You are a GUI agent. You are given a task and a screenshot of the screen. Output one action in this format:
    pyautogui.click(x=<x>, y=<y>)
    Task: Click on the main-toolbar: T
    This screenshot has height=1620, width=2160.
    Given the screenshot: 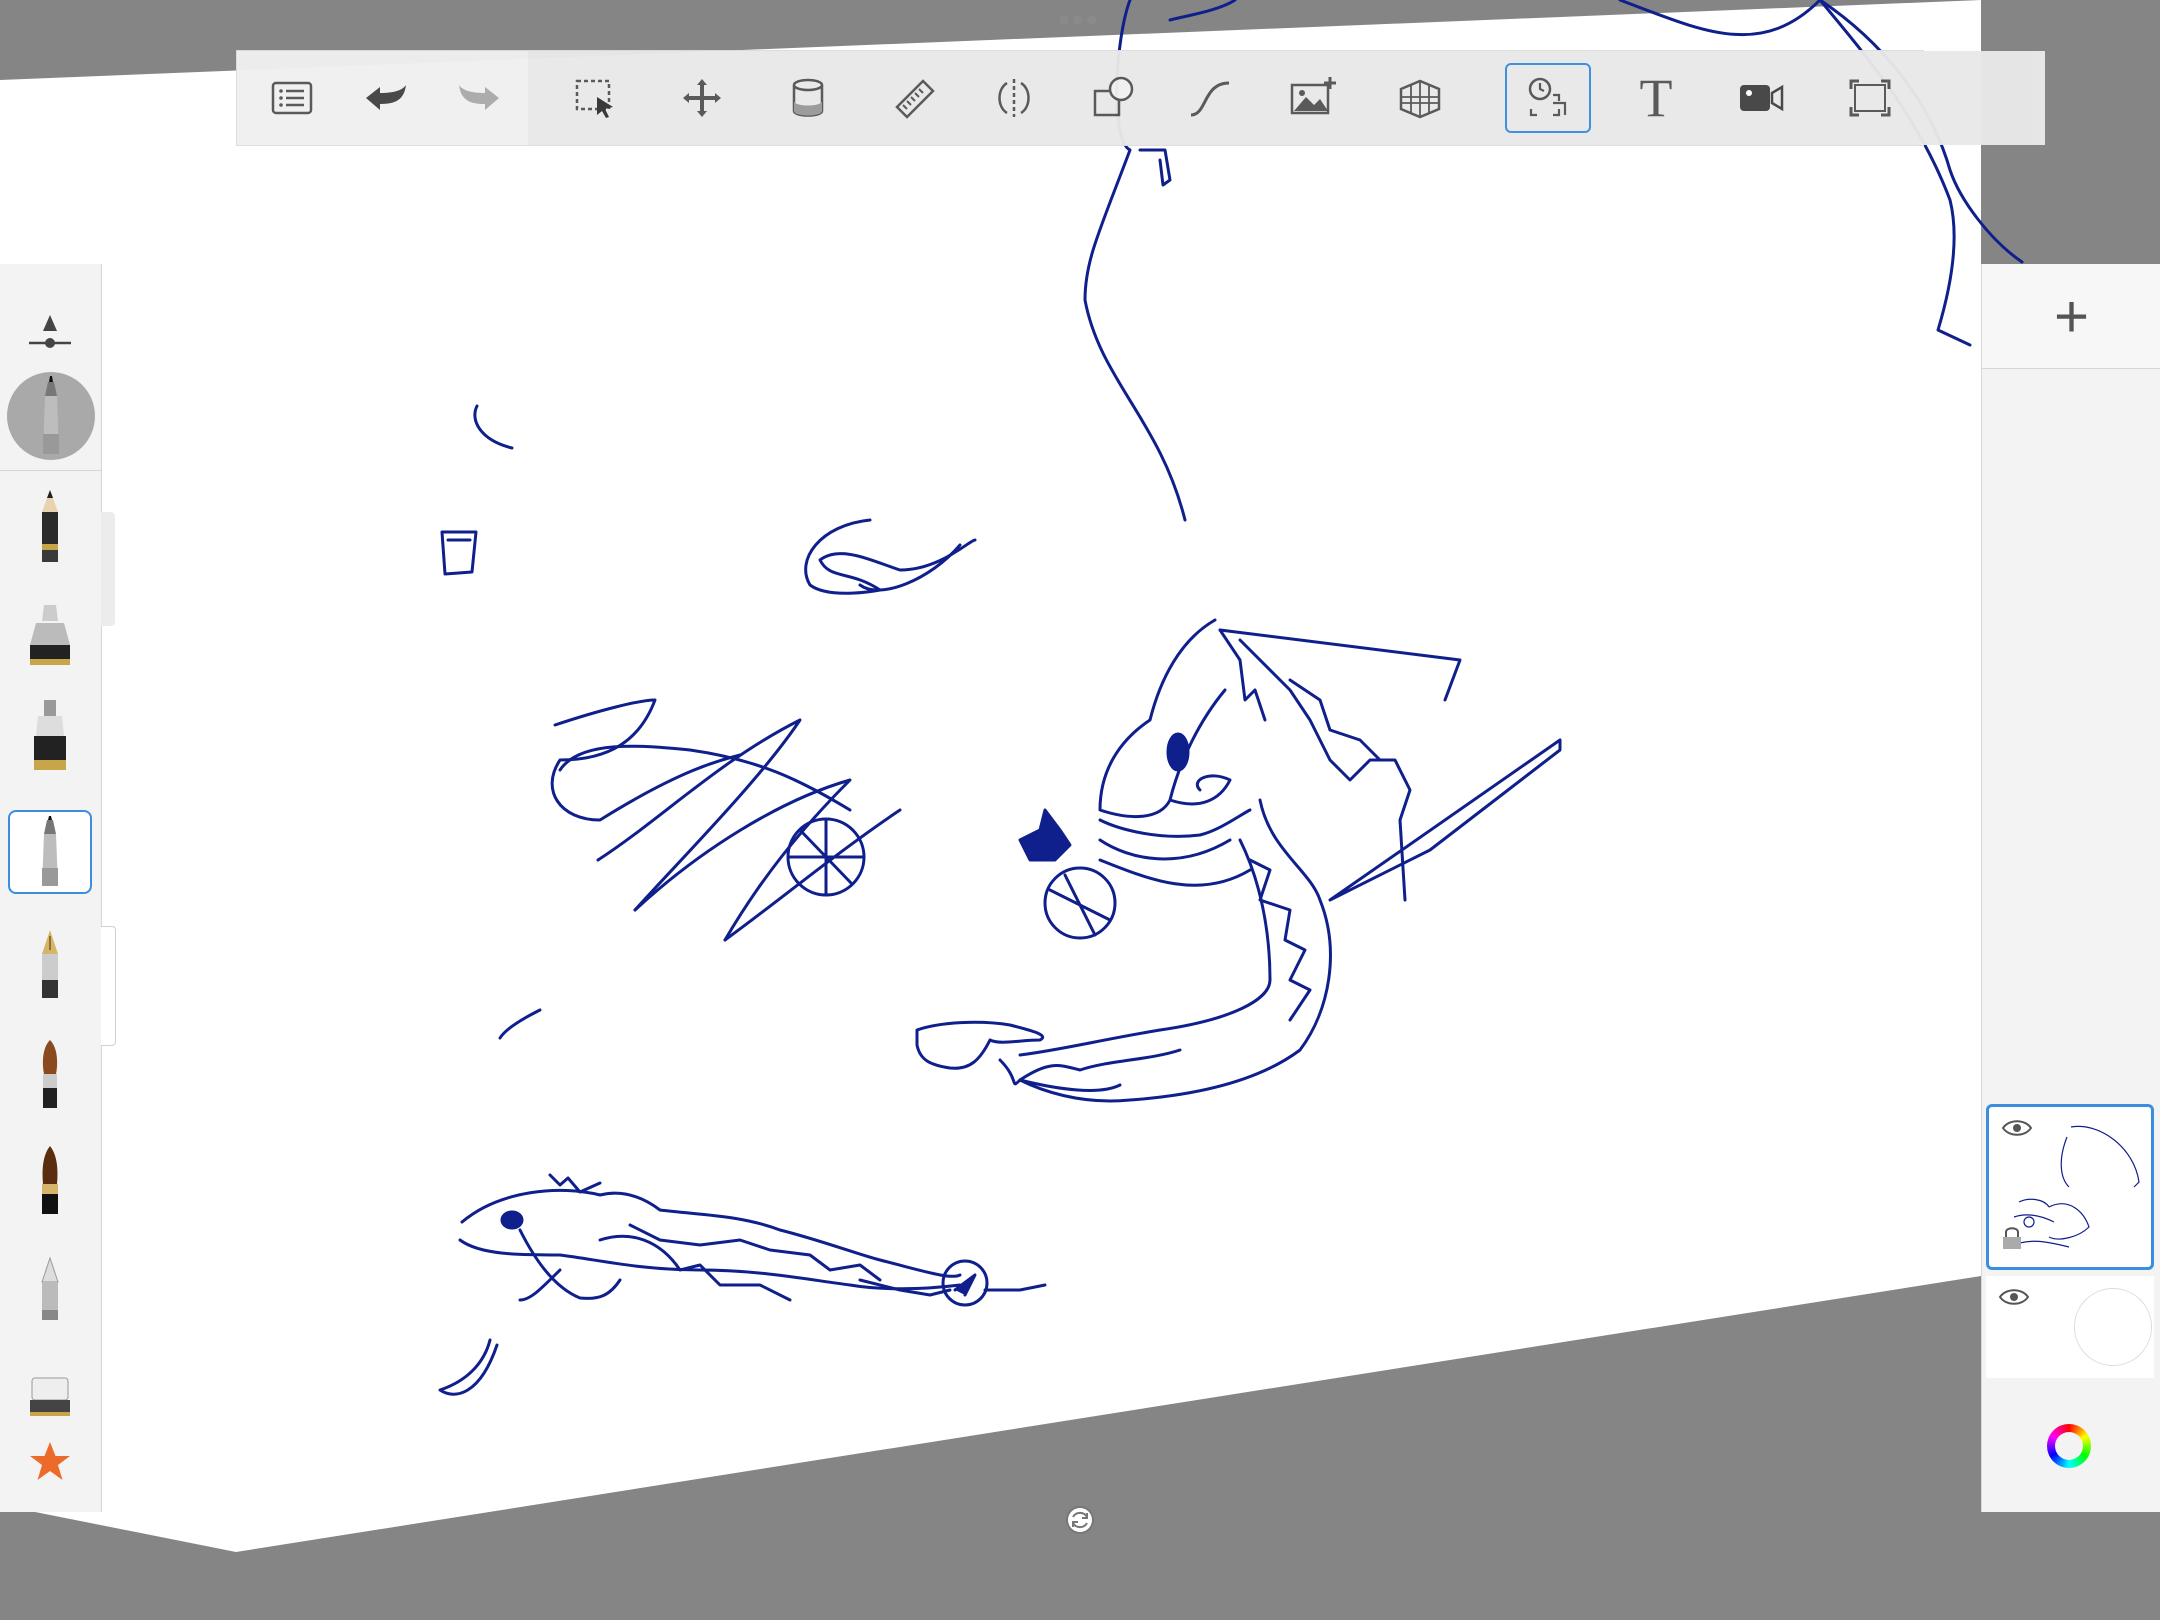 What is the action you would take?
    pyautogui.click(x=1140, y=98)
    